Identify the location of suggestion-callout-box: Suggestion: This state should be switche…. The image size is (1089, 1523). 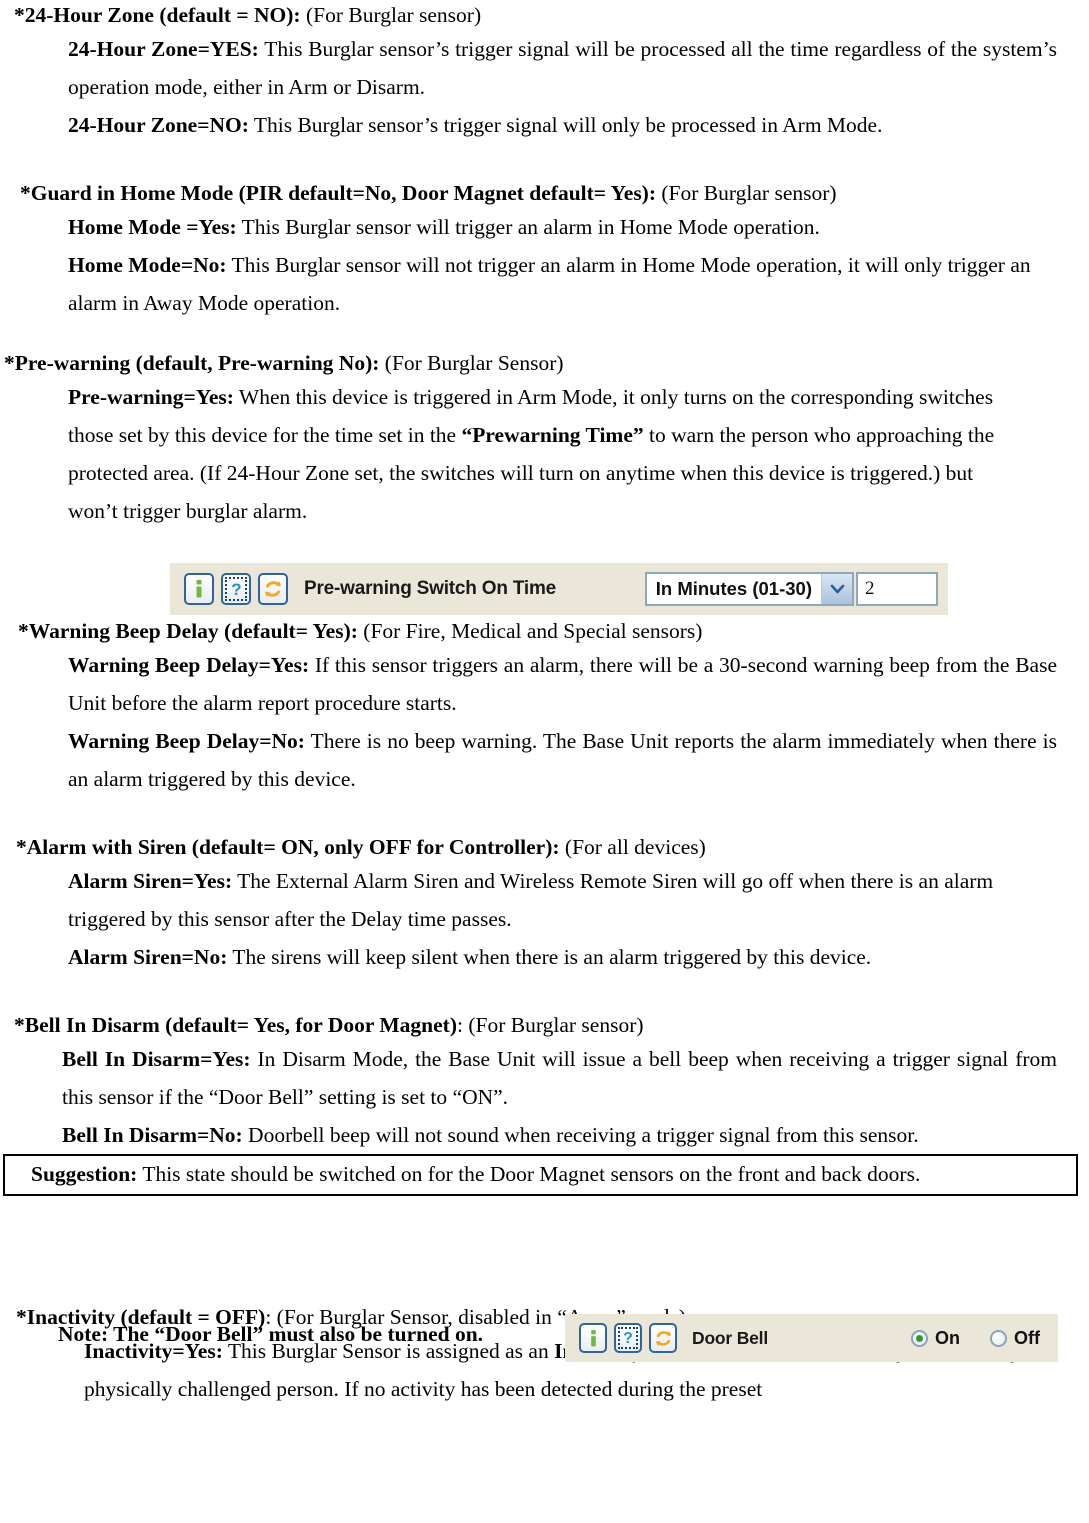
(540, 1175).